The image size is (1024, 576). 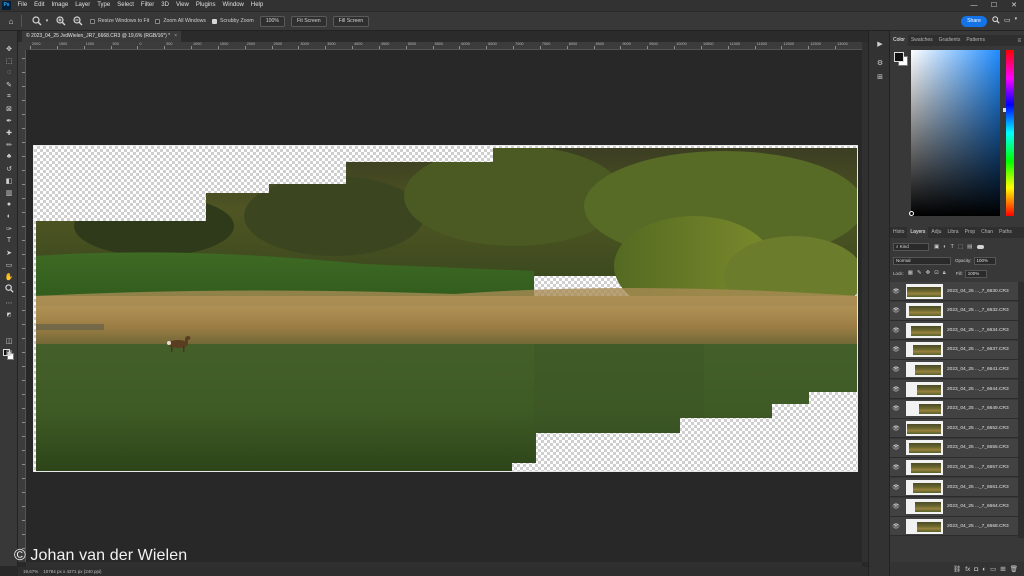 I want to click on clone-stamp-tool-icon: ♣, so click(x=9, y=156).